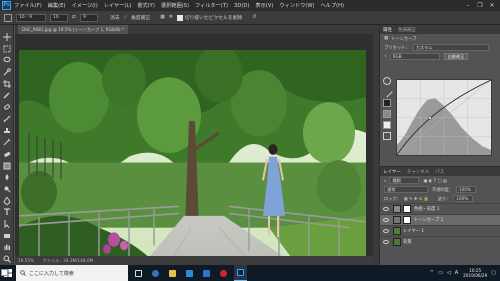 This screenshot has width=500, height=281. Describe the element at coordinates (155, 273) in the screenshot. I see `edge-browser-icon` at that location.